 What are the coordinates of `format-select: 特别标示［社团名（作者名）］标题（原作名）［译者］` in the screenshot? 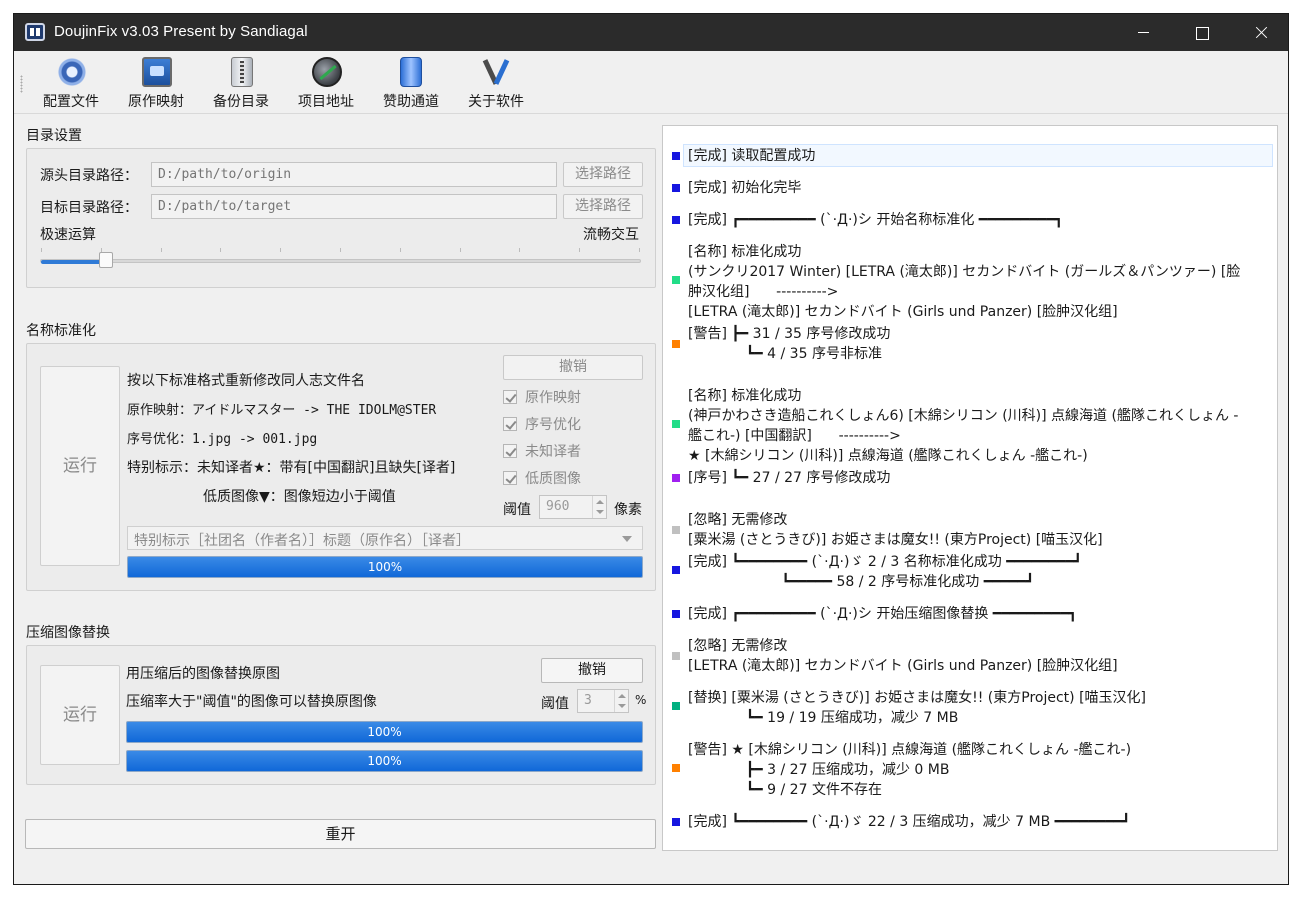 It's located at (385, 538).